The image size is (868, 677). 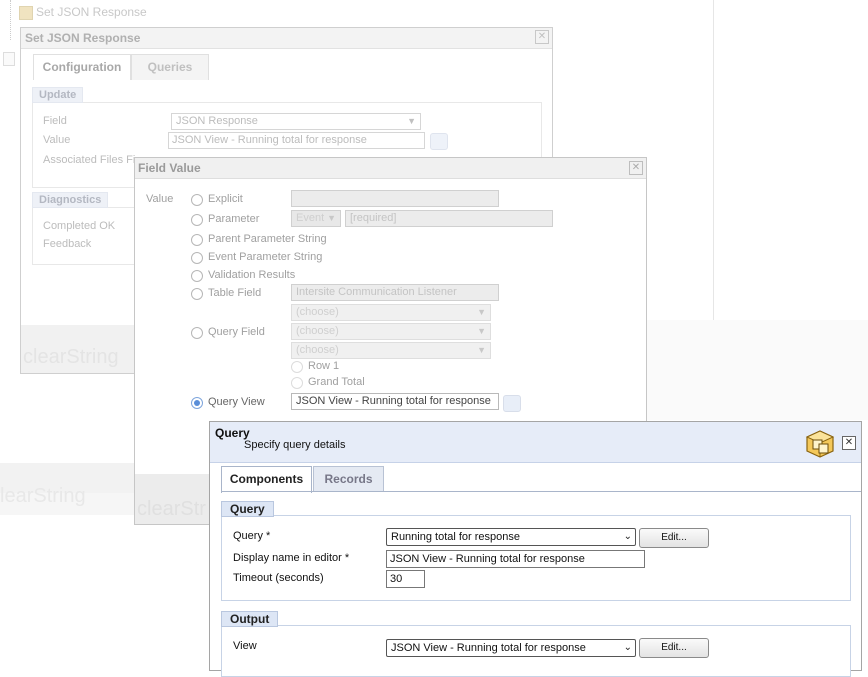 What do you see at coordinates (235, 293) in the screenshot?
I see `option-label-table-field: Table Field` at bounding box center [235, 293].